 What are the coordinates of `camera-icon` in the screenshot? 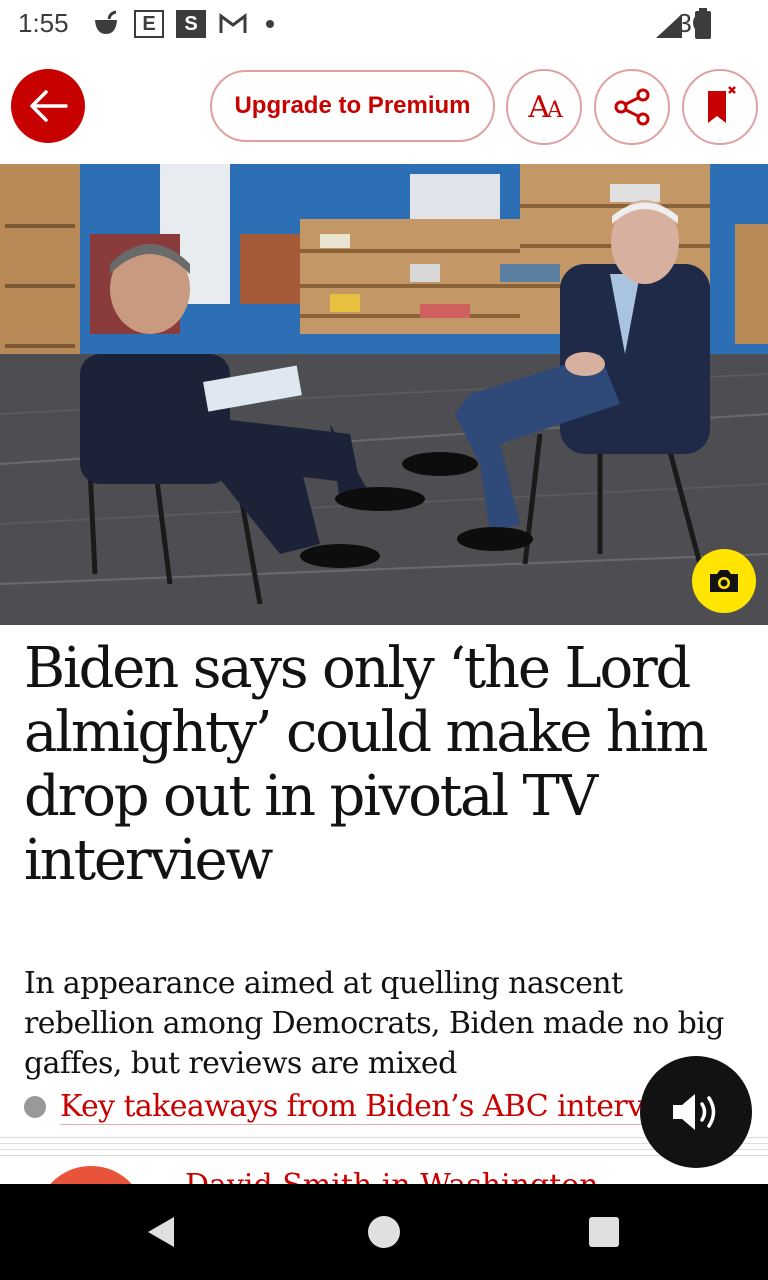 It's located at (724, 581).